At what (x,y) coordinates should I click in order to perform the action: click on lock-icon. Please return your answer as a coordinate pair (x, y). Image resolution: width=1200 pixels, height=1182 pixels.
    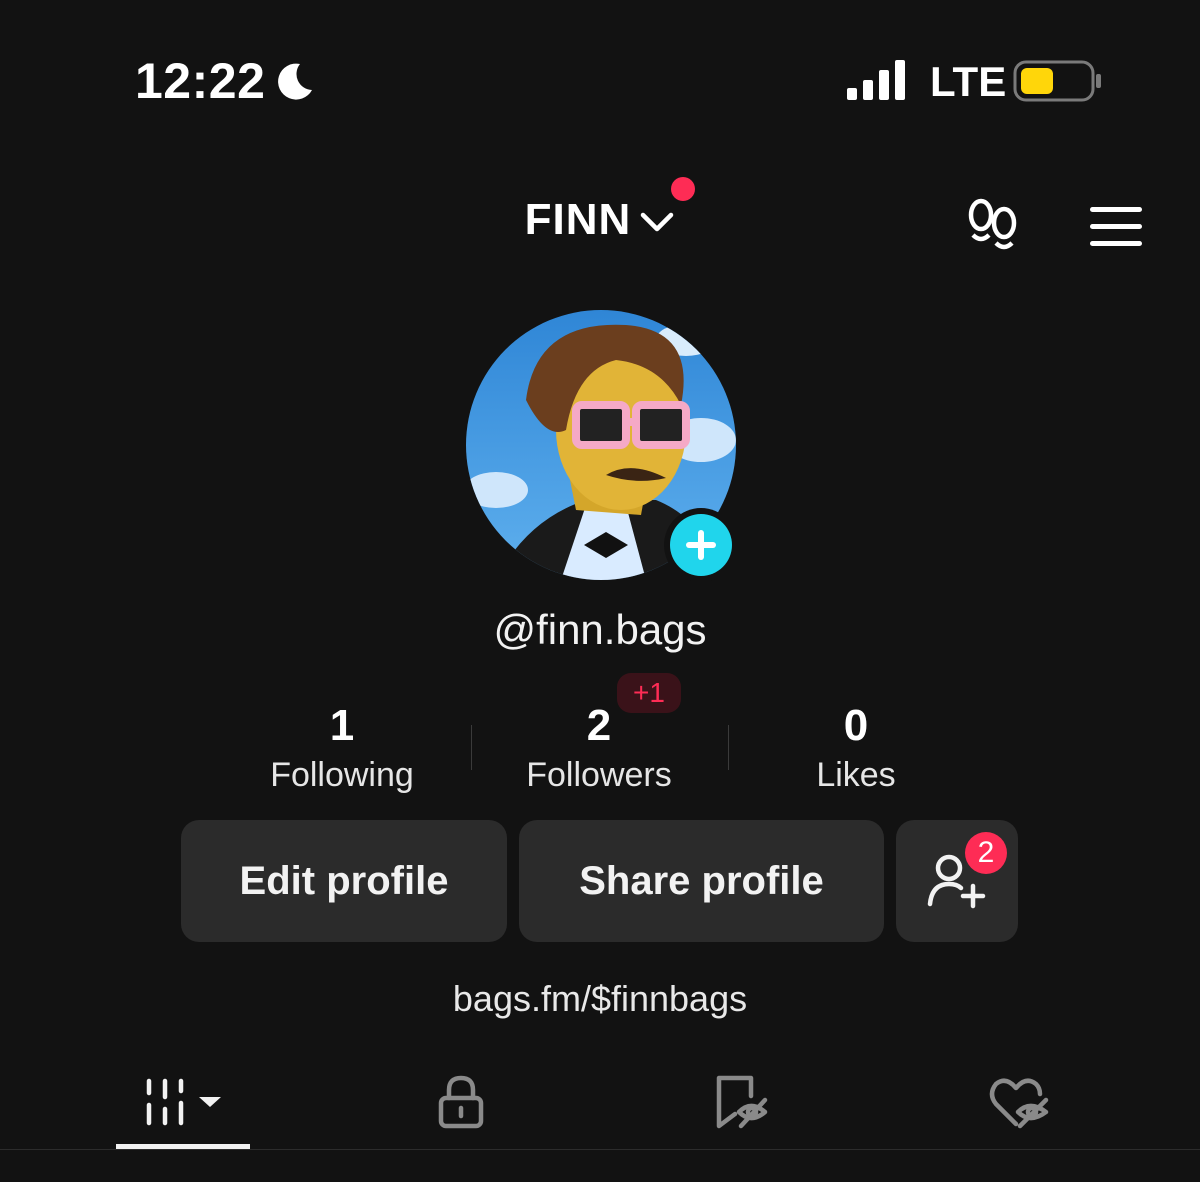
    Looking at the image, I should click on (461, 1102).